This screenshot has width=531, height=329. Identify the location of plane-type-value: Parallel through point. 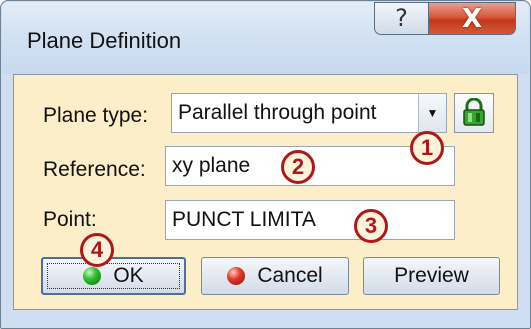
(277, 112).